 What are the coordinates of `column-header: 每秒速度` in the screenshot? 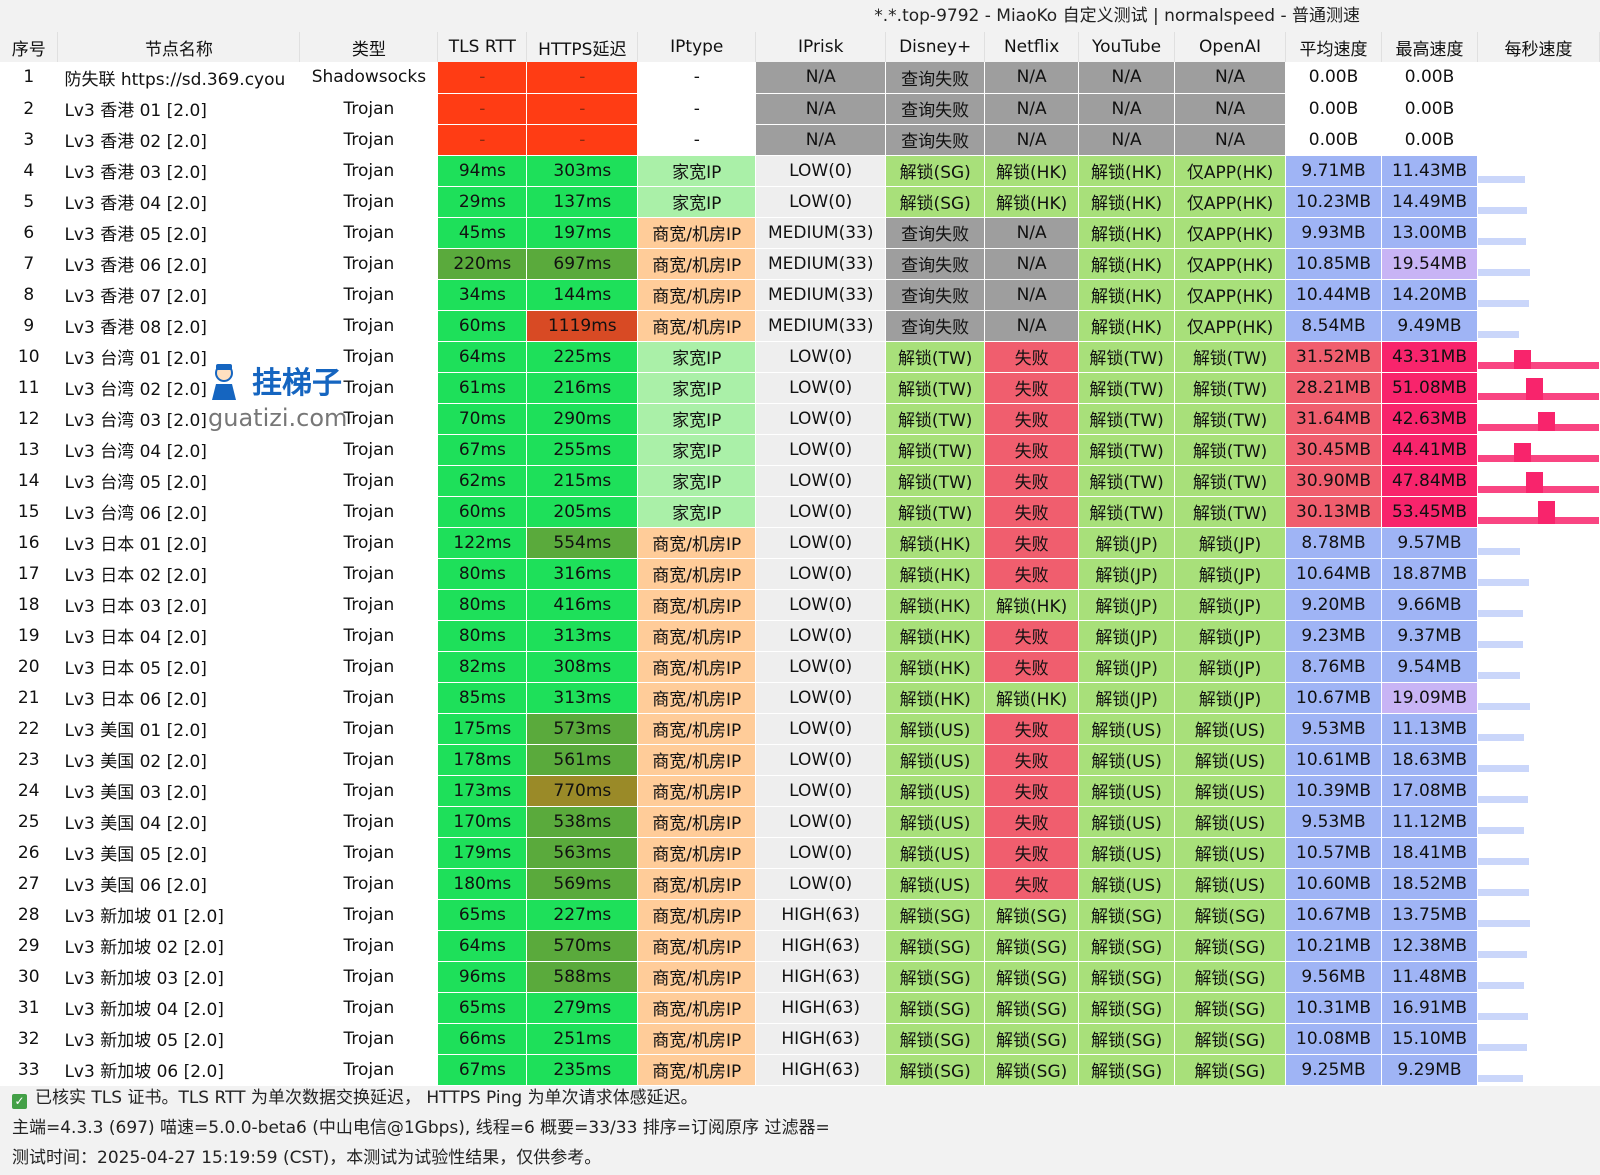 It's located at (1538, 47).